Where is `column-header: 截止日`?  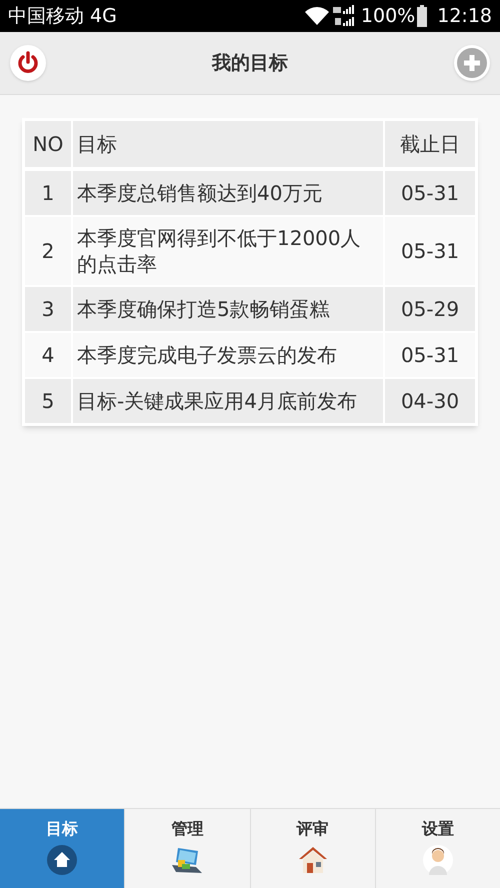 column-header: 截止日 is located at coordinates (430, 144).